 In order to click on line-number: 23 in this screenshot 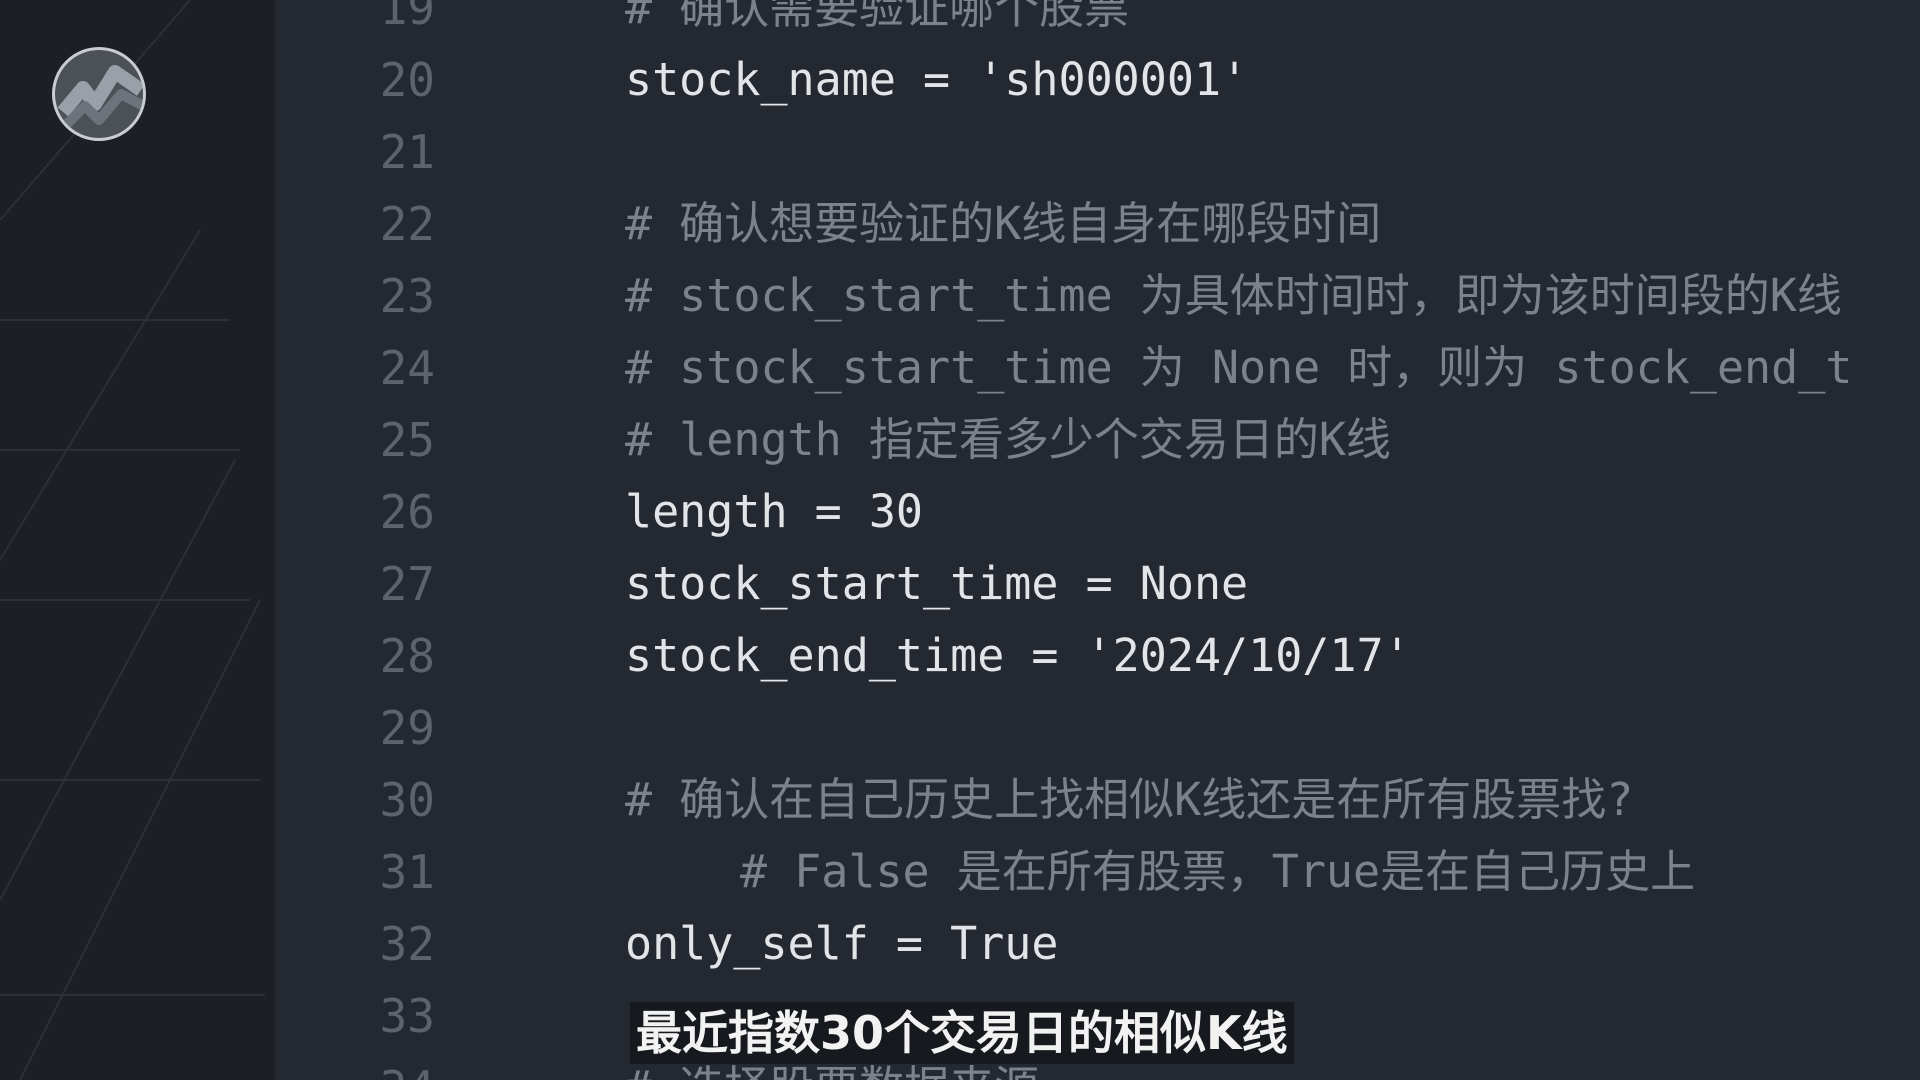, I will do `click(407, 296)`.